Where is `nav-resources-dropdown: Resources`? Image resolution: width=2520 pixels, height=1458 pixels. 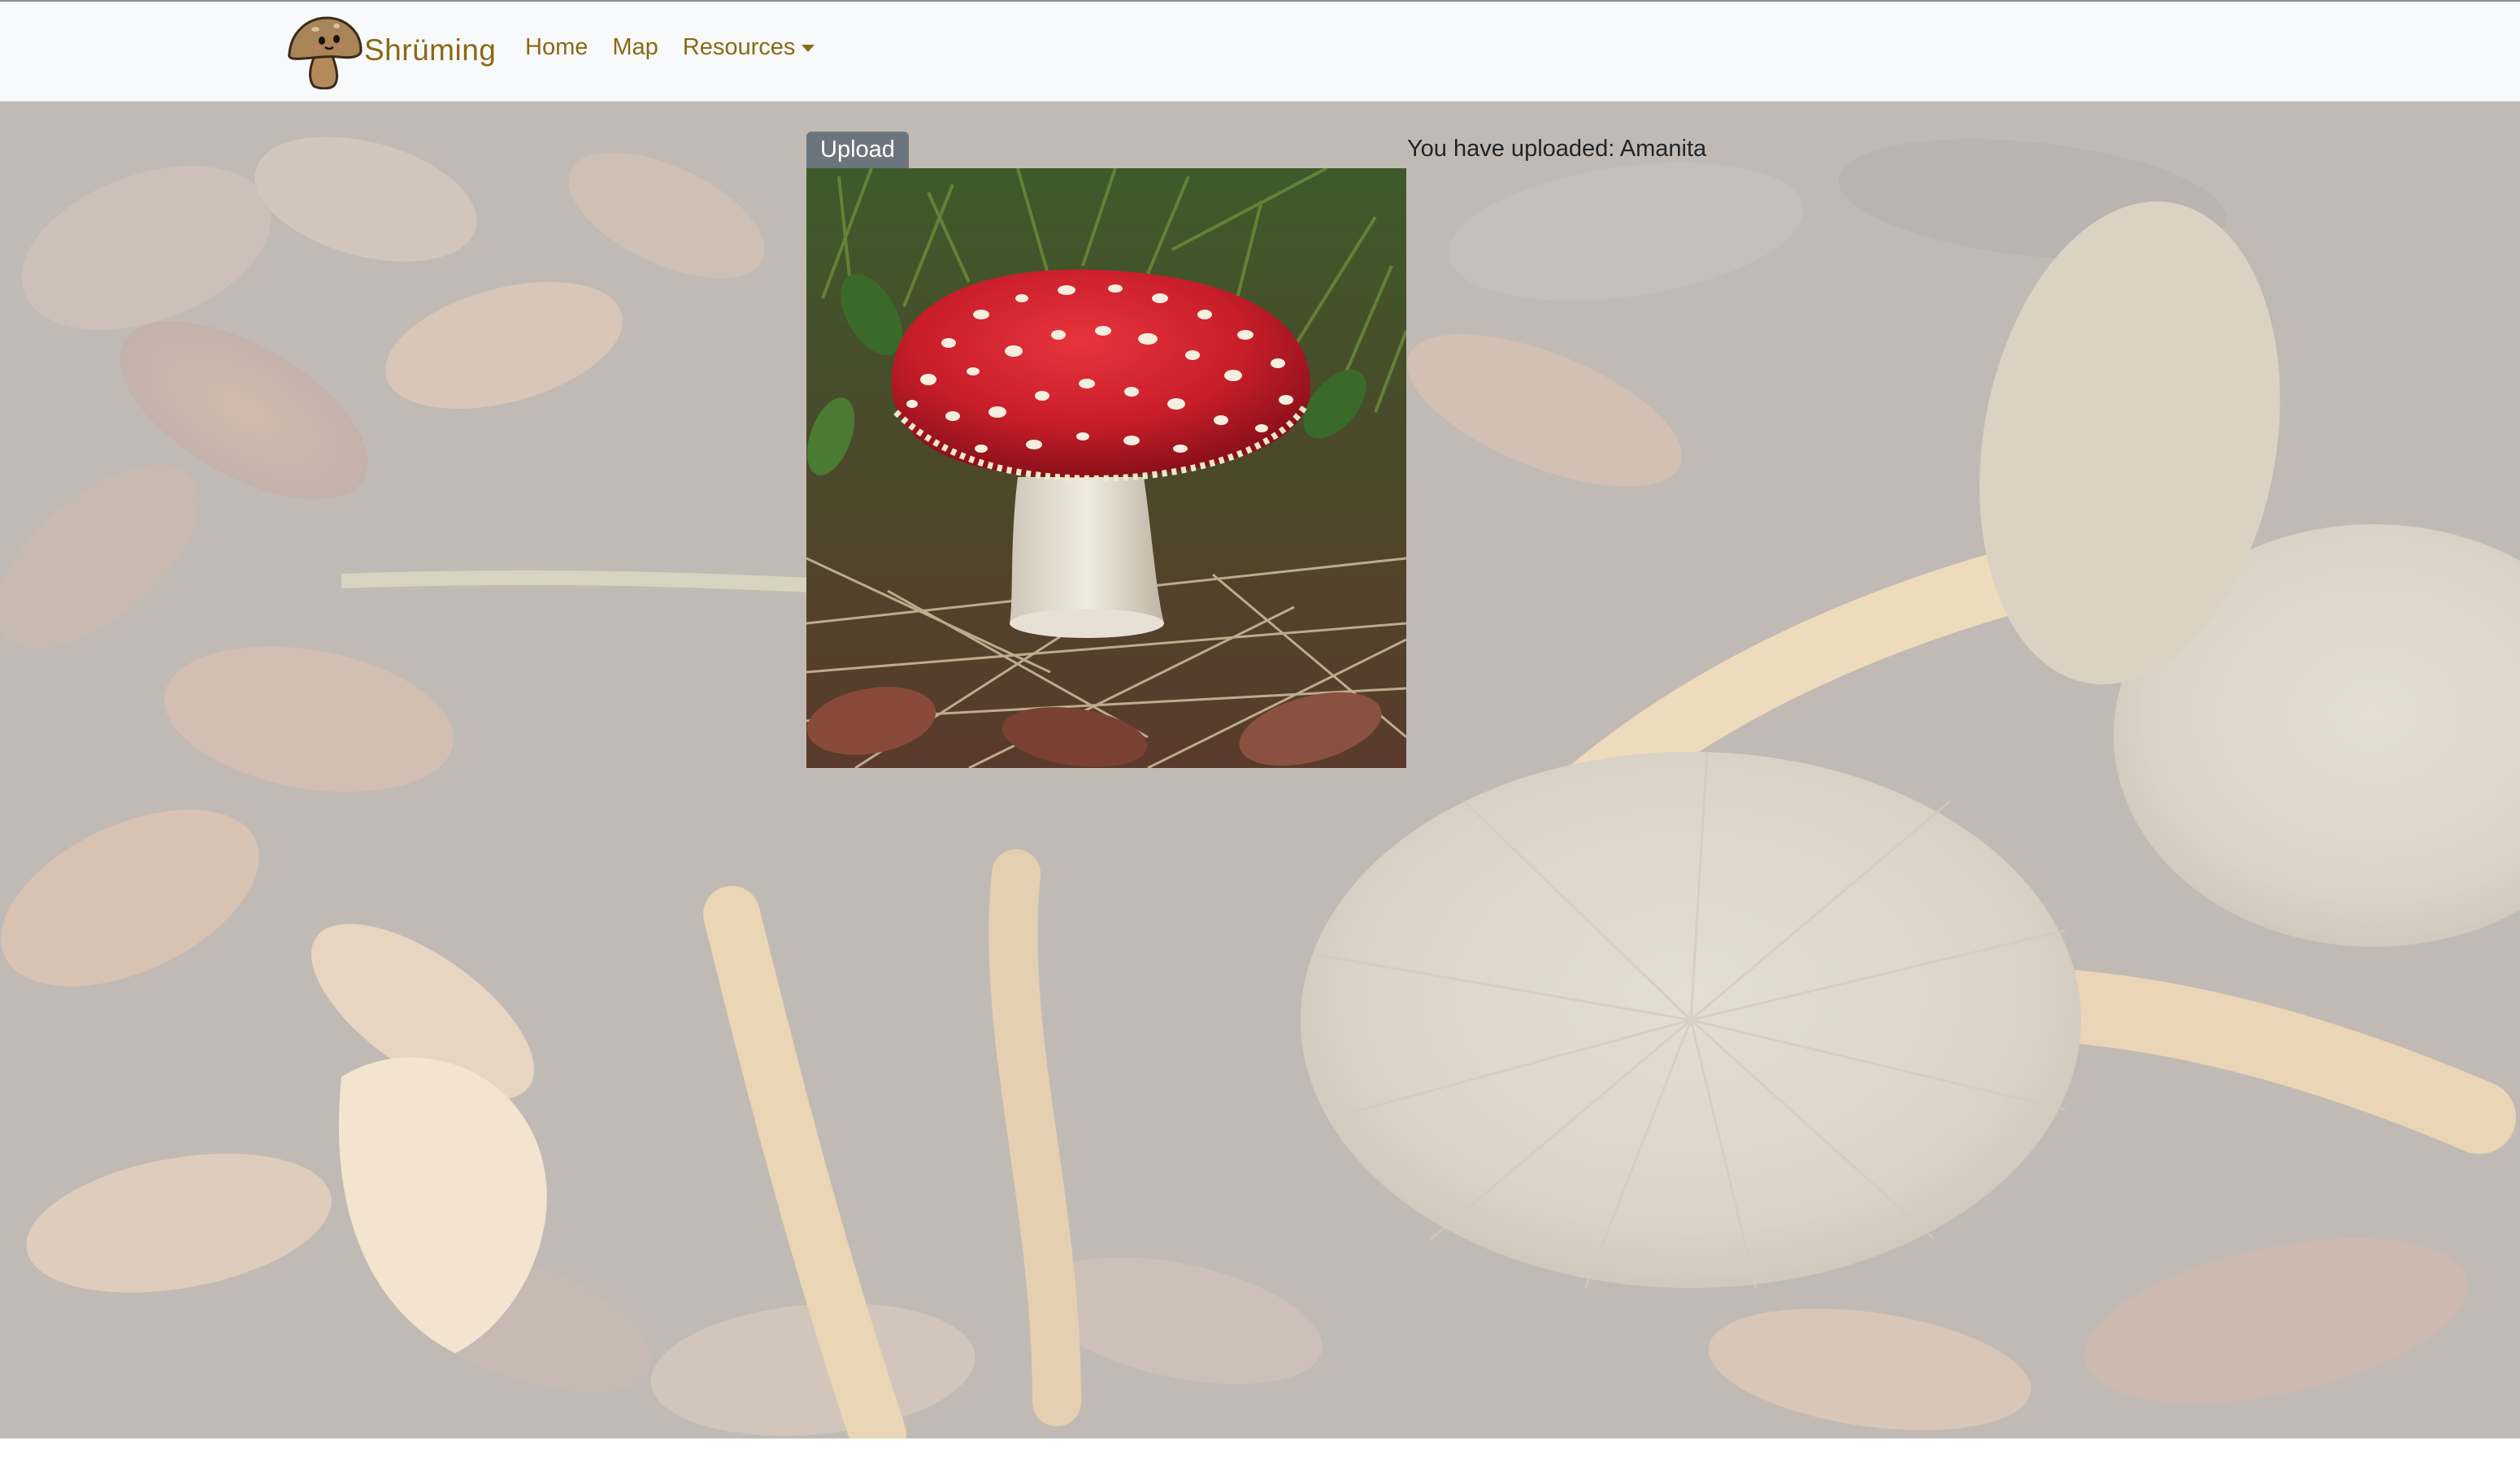 nav-resources-dropdown: Resources is located at coordinates (749, 48).